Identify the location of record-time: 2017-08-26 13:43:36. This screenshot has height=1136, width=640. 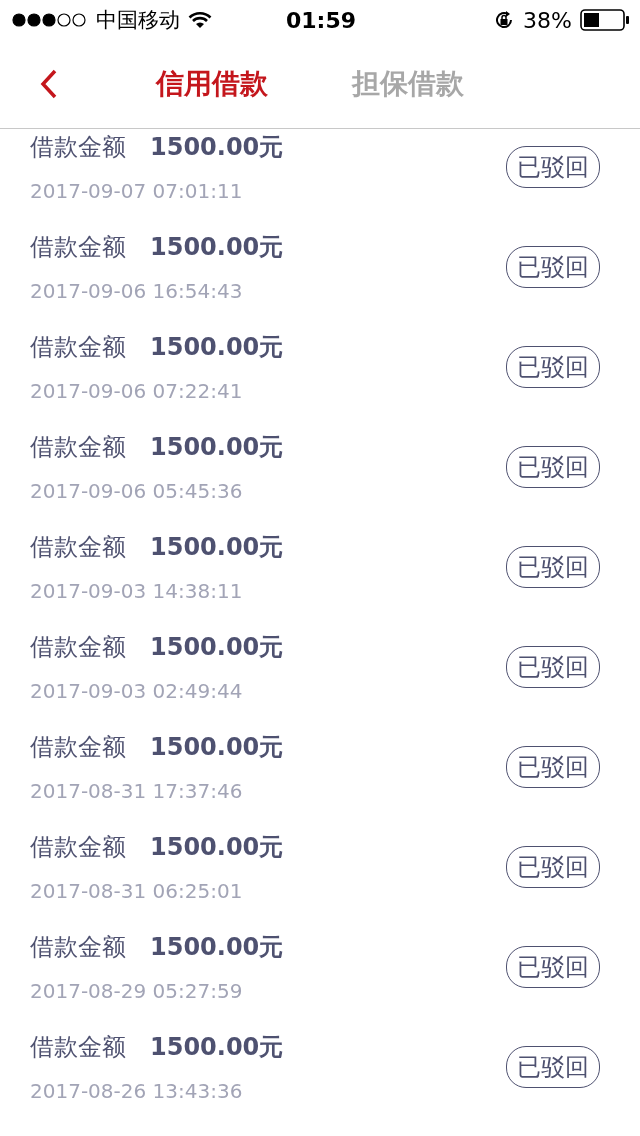
(137, 1091).